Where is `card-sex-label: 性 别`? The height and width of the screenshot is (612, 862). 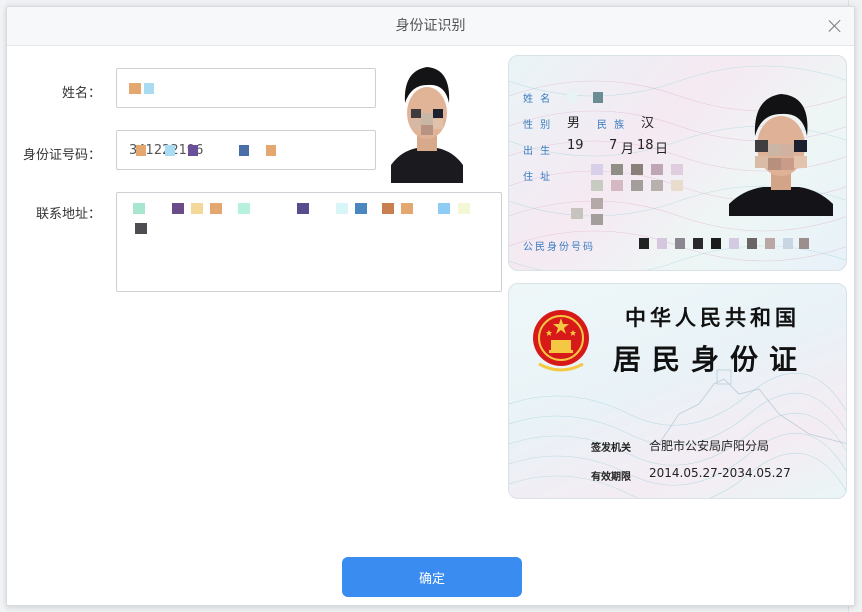
card-sex-label: 性 别 is located at coordinates (538, 125).